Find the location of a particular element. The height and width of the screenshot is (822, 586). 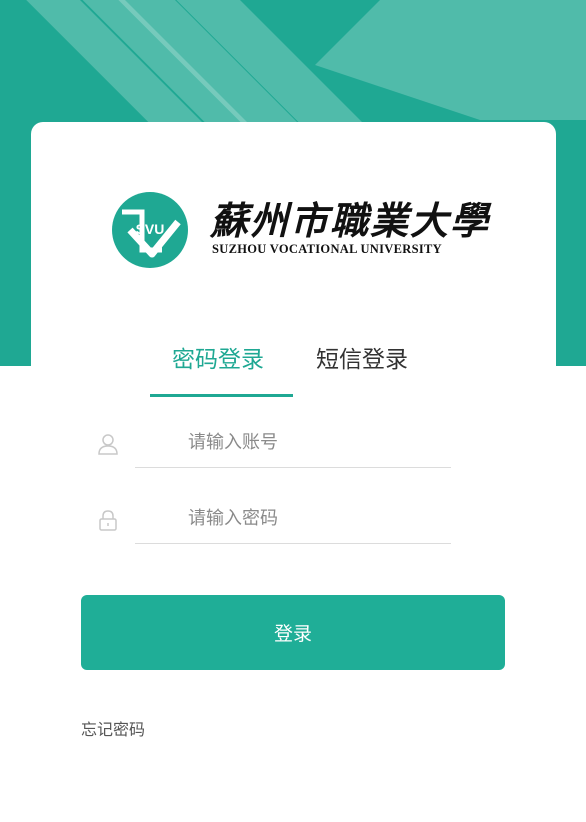

forgot-password-link: 忘记密码 is located at coordinates (113, 728).